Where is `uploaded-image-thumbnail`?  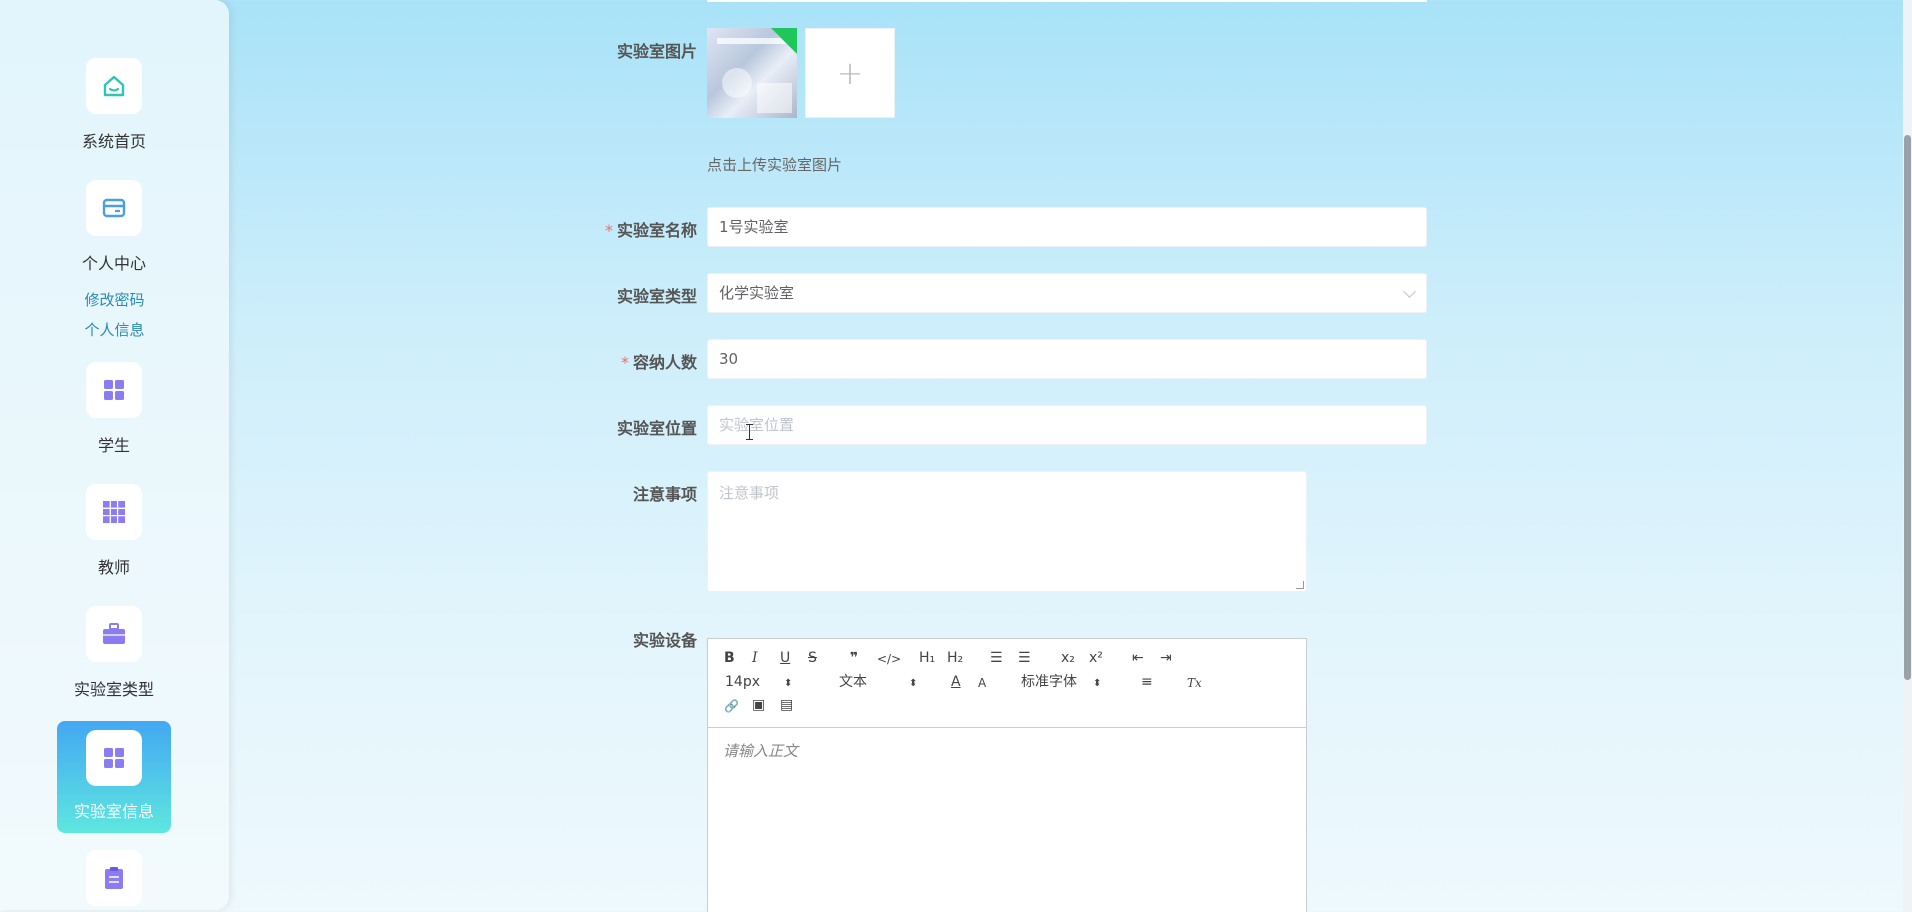 uploaded-image-thumbnail is located at coordinates (752, 73).